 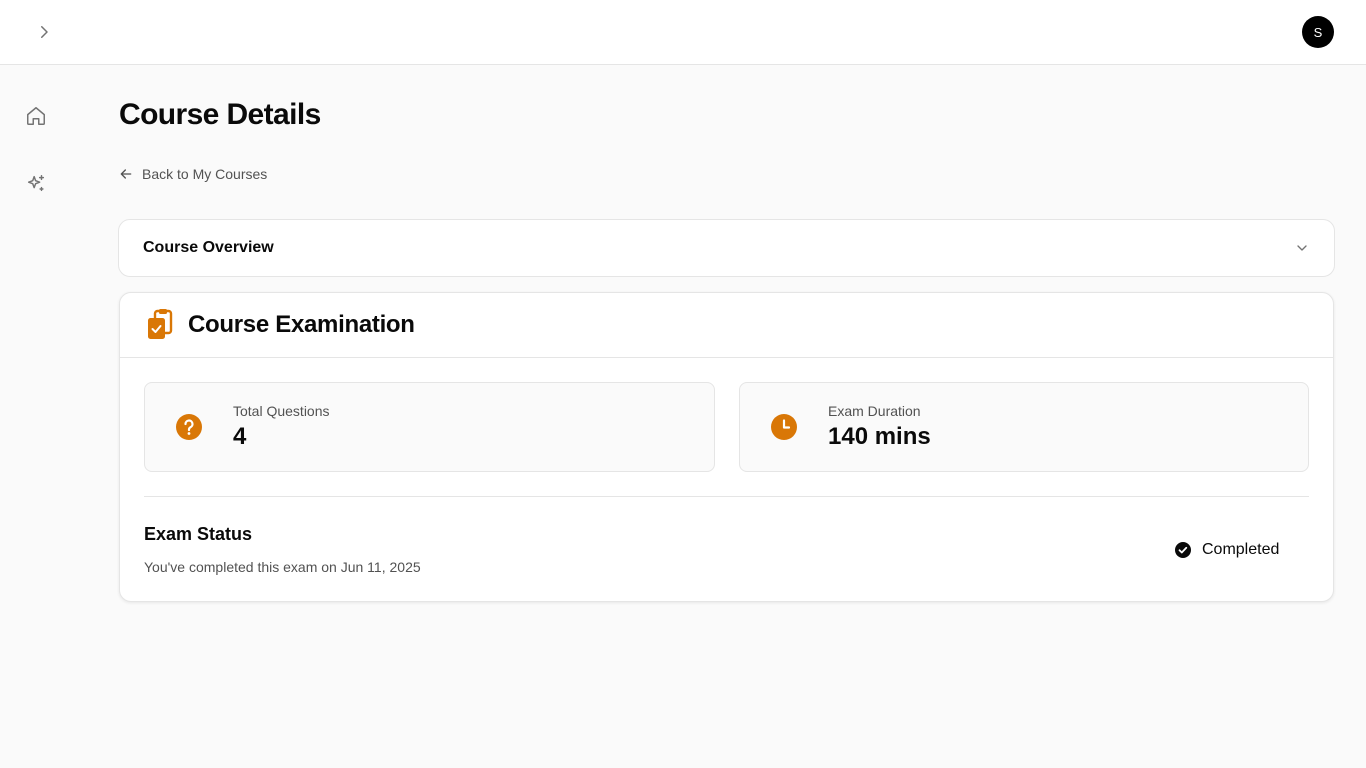 What do you see at coordinates (429, 427) in the screenshot?
I see `total-questions-stat: Total Questions 4` at bounding box center [429, 427].